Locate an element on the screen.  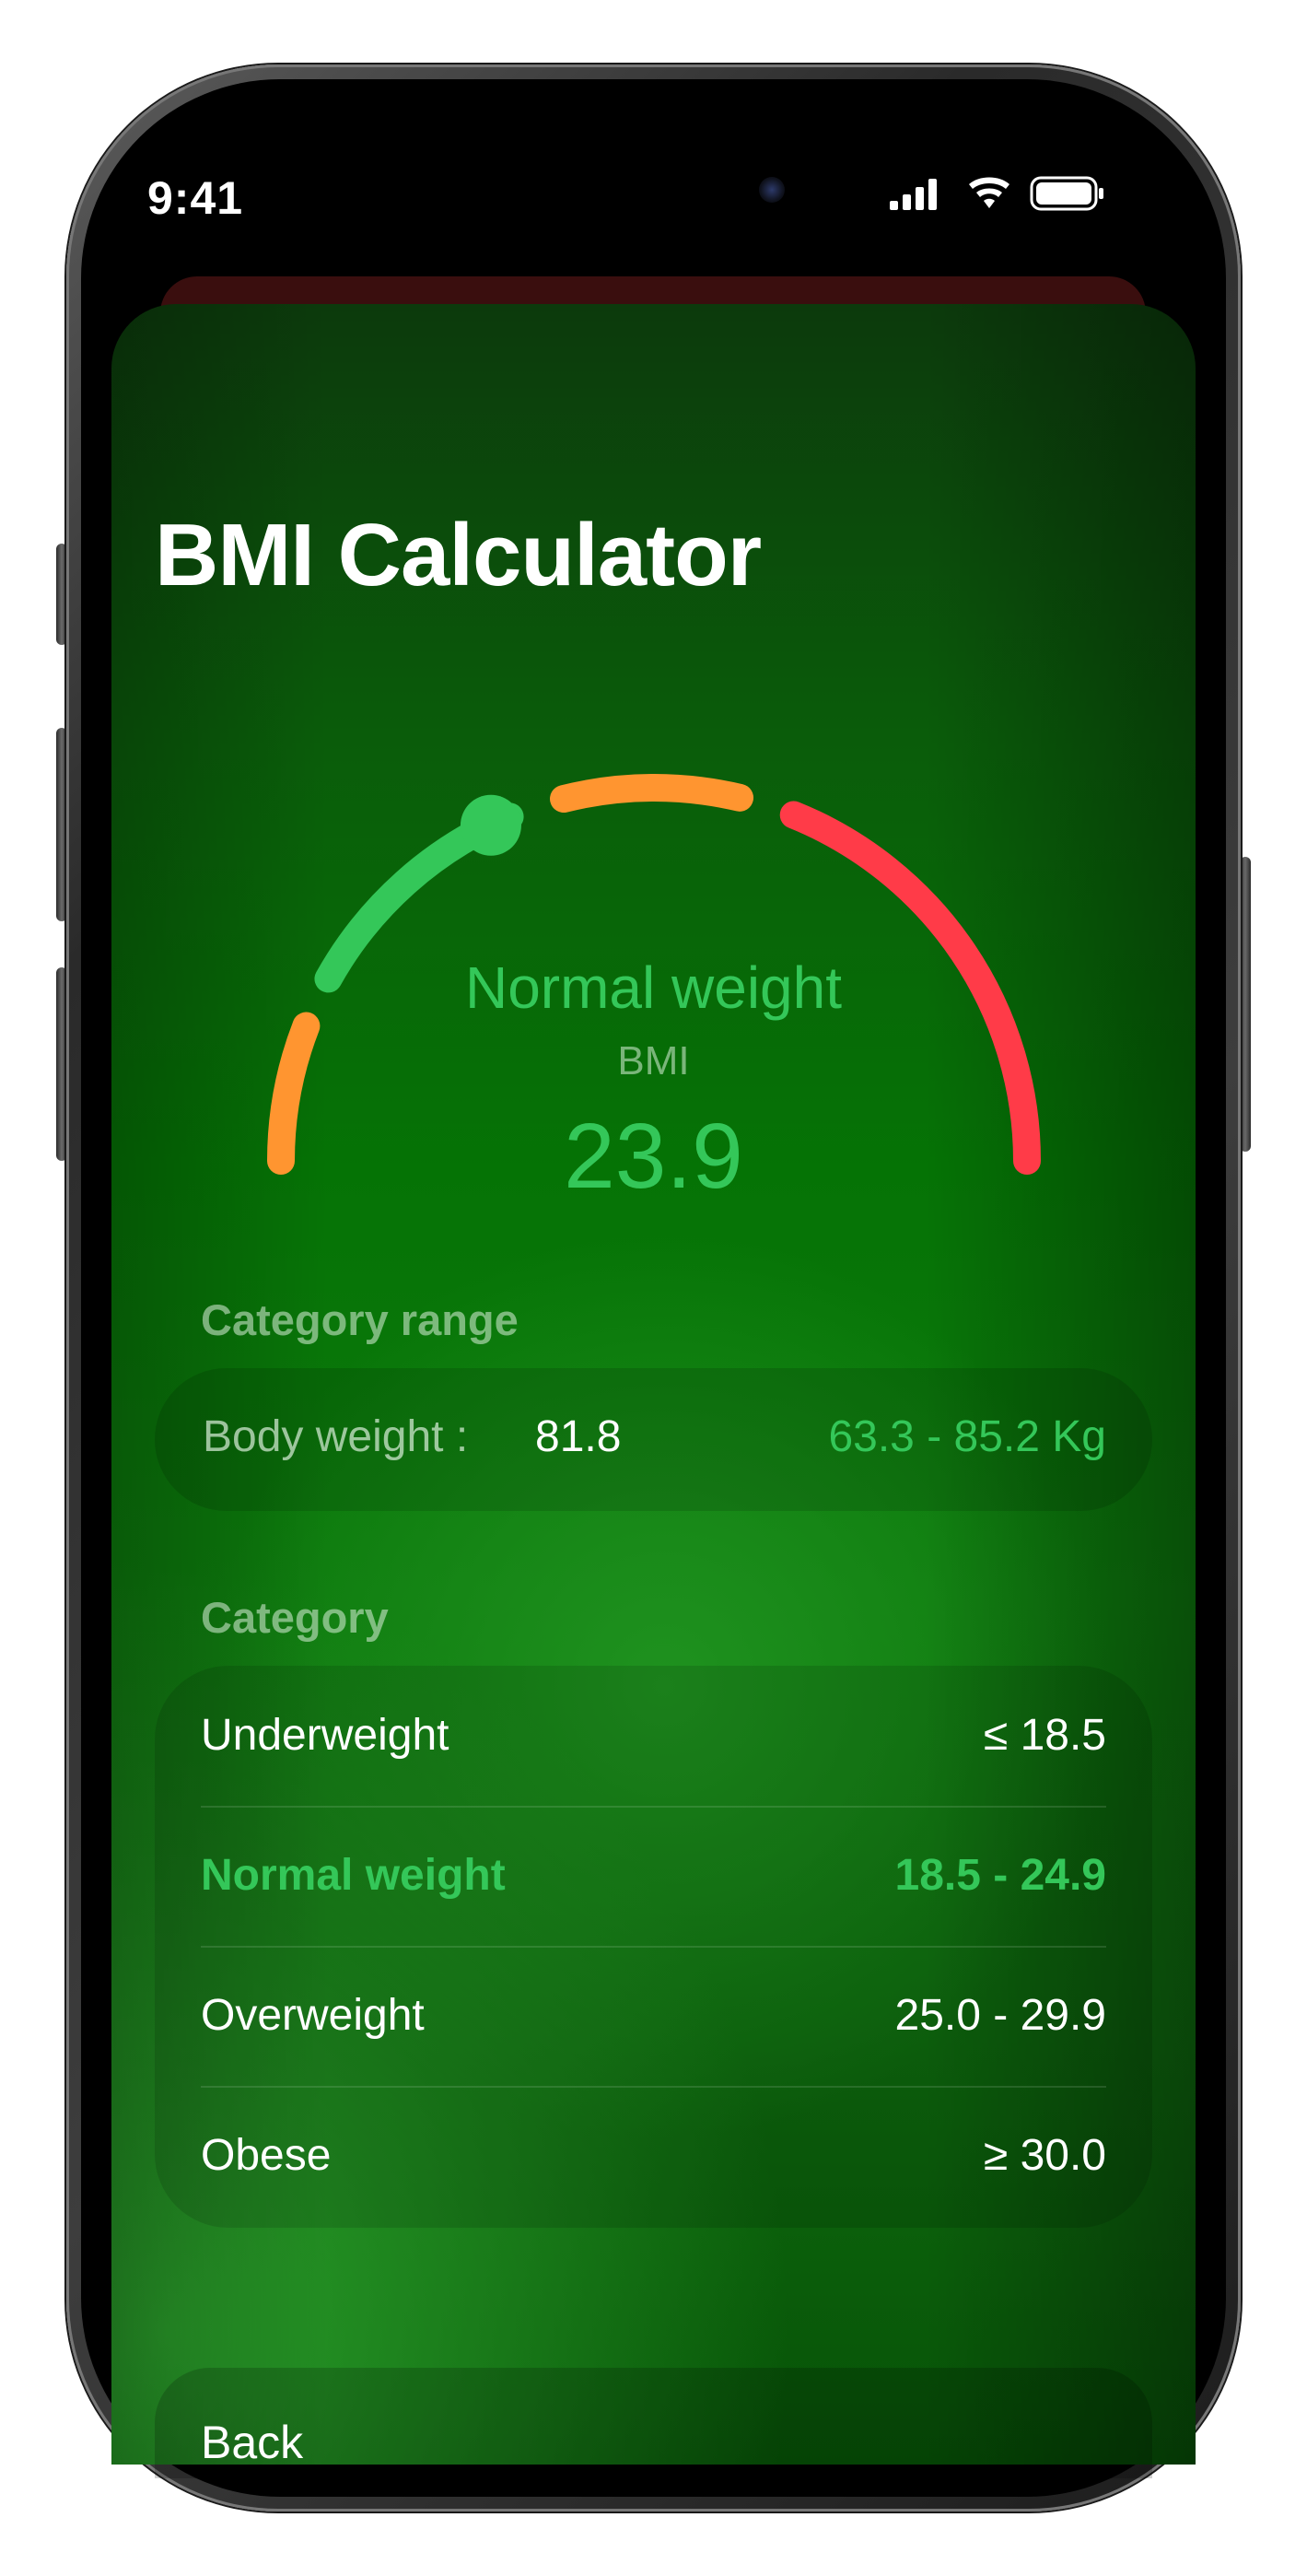
category-name: Obese is located at coordinates (266, 2155).